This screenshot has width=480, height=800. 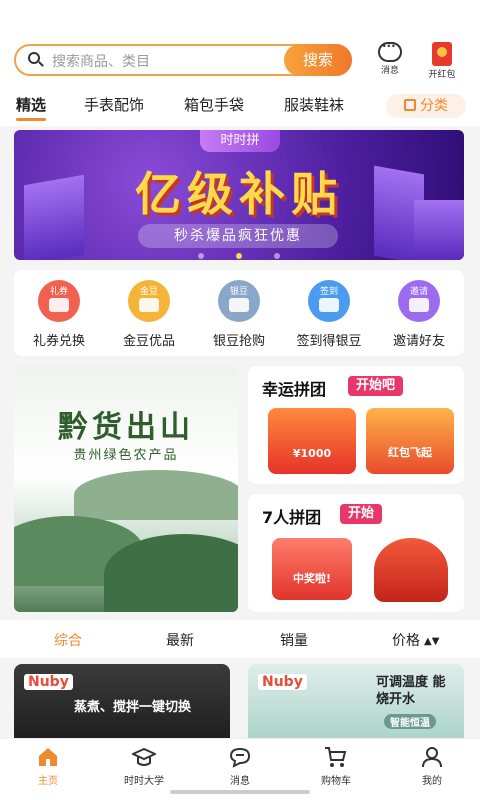 I want to click on quick-action-label: 邀请好友, so click(x=418, y=341).